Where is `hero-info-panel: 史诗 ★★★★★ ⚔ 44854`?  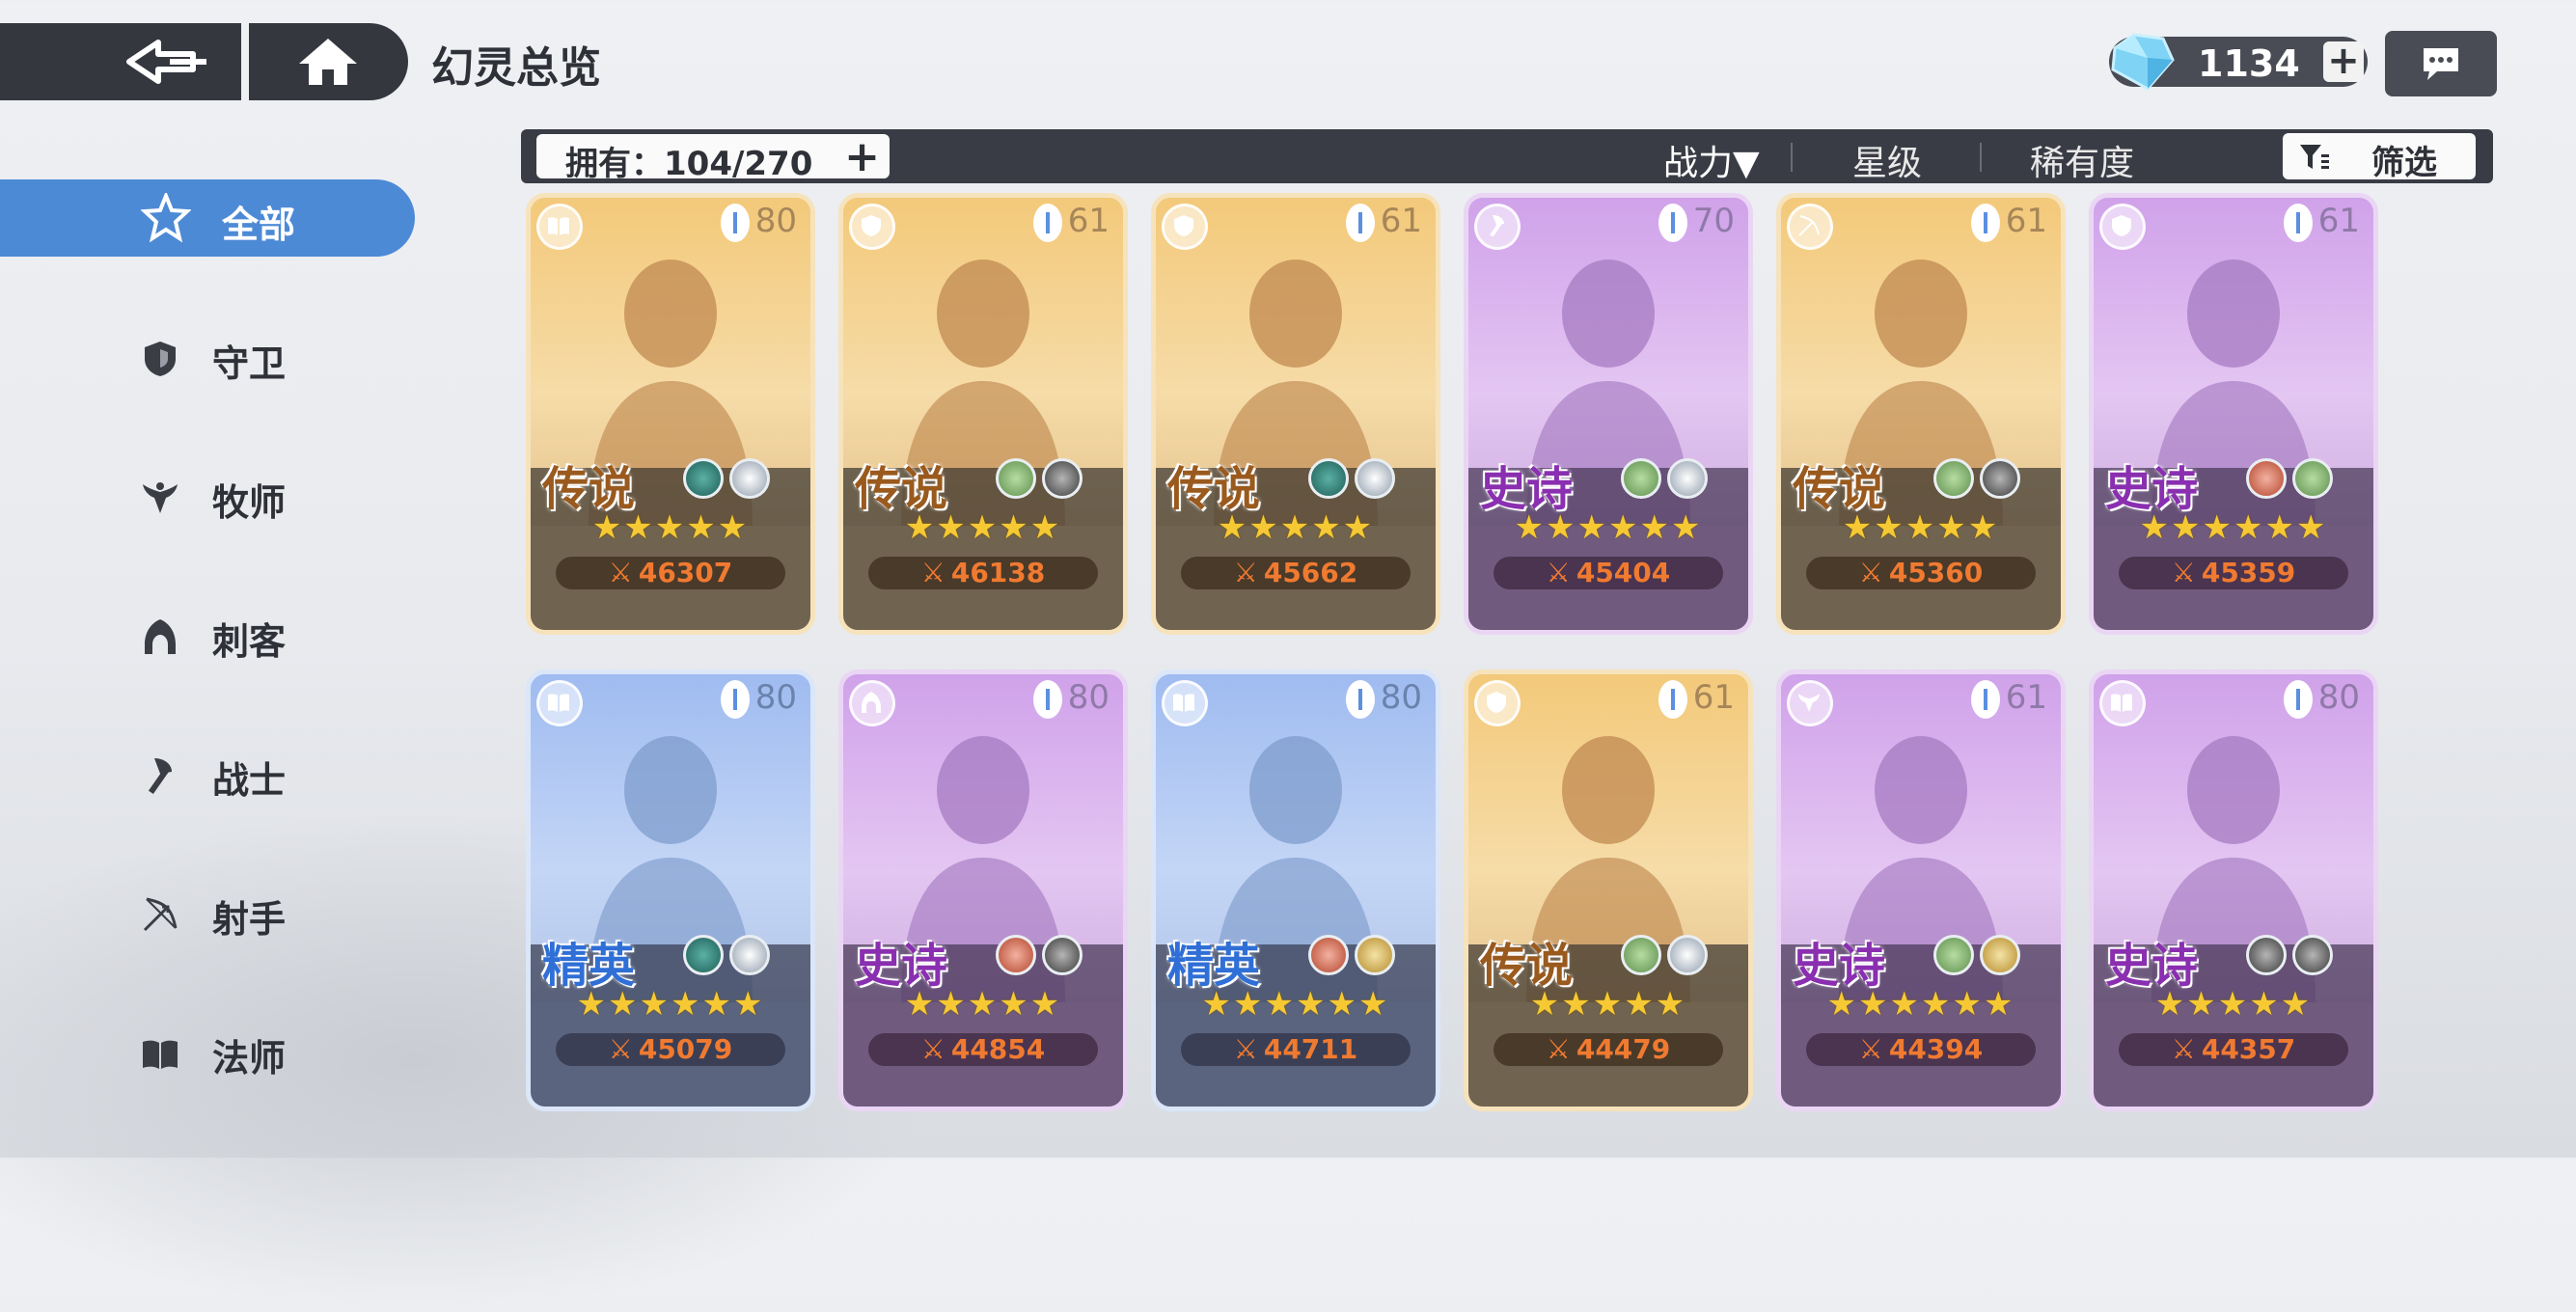 hero-info-panel: 史诗 ★★★★★ ⚔ 44854 is located at coordinates (983, 1021).